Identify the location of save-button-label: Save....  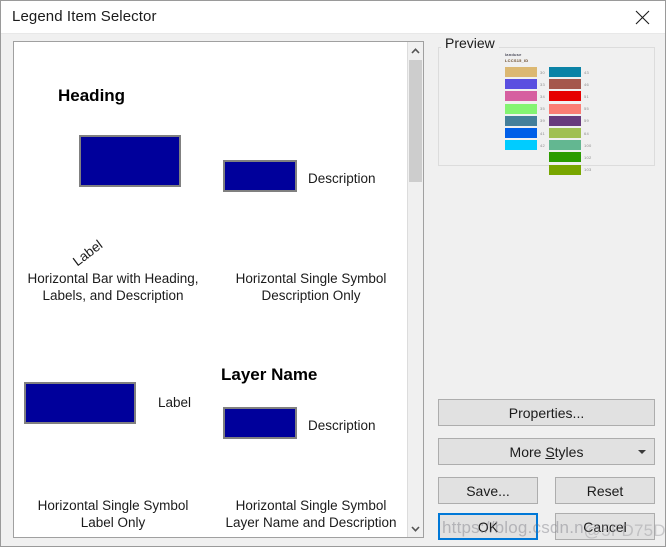
(488, 490).